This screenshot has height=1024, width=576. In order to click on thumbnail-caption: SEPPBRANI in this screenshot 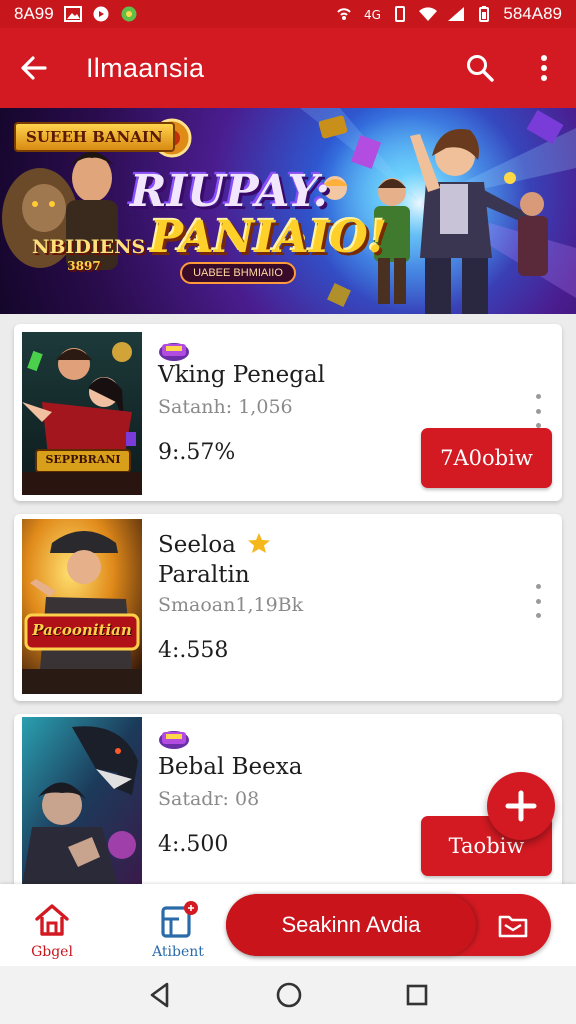, I will do `click(83, 459)`.